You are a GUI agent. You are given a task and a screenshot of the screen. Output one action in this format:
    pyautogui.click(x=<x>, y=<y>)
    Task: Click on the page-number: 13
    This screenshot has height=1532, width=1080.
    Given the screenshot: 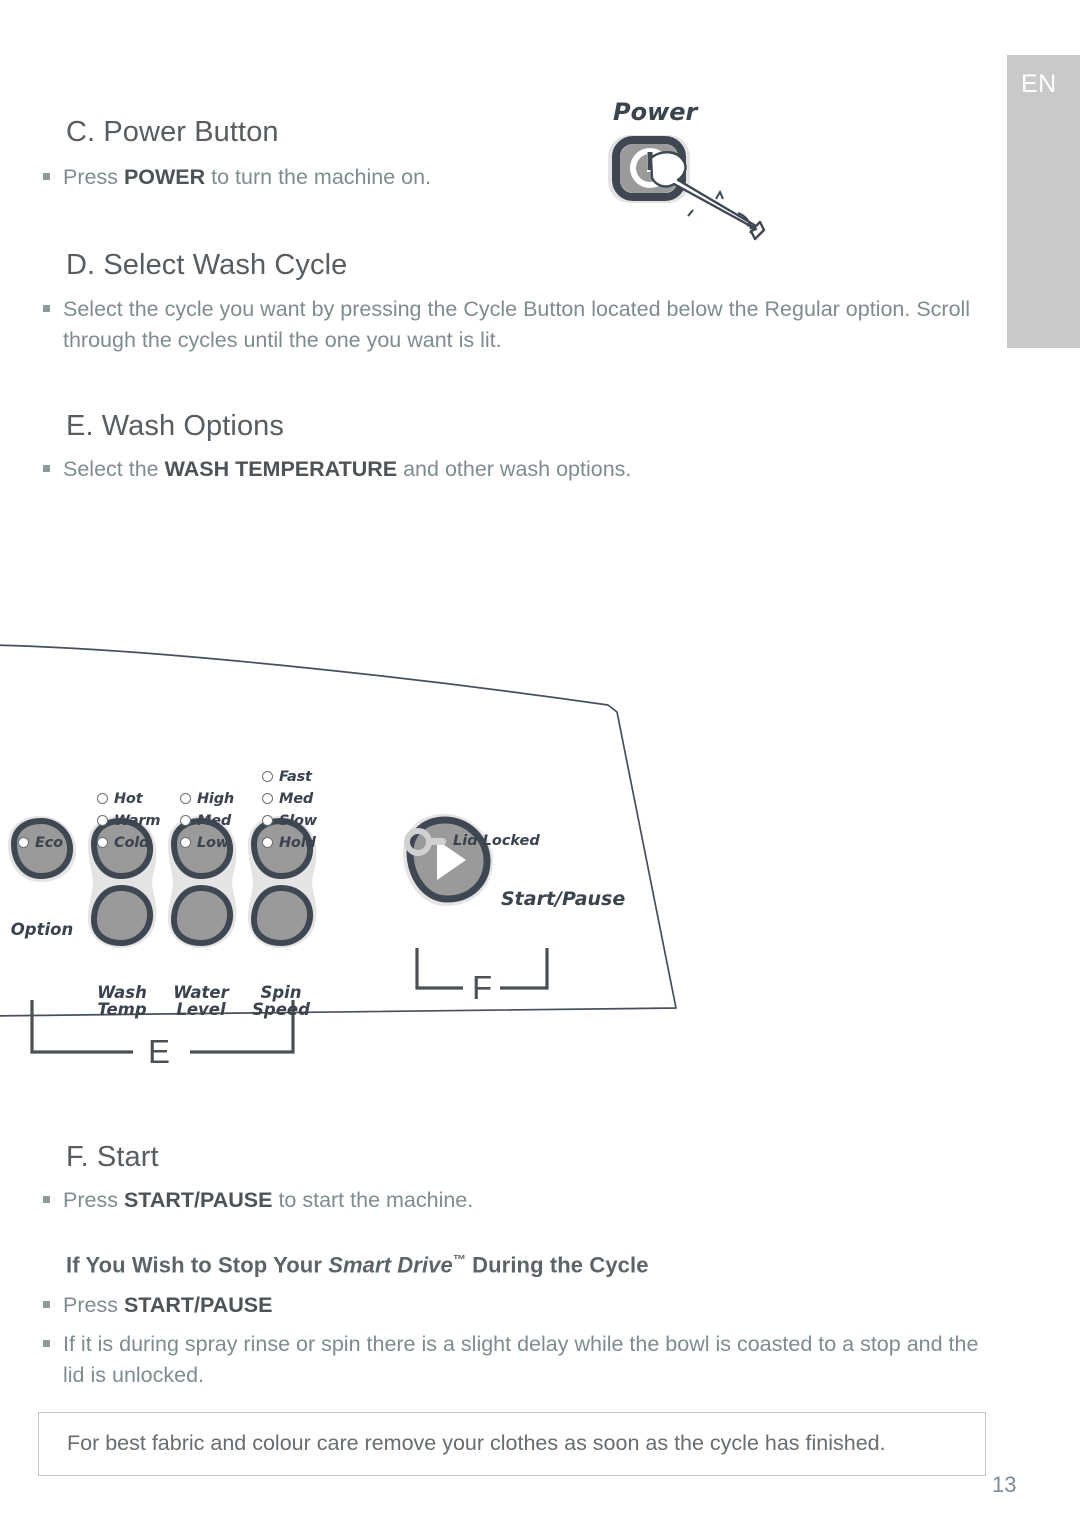 What is the action you would take?
    pyautogui.click(x=1004, y=1484)
    